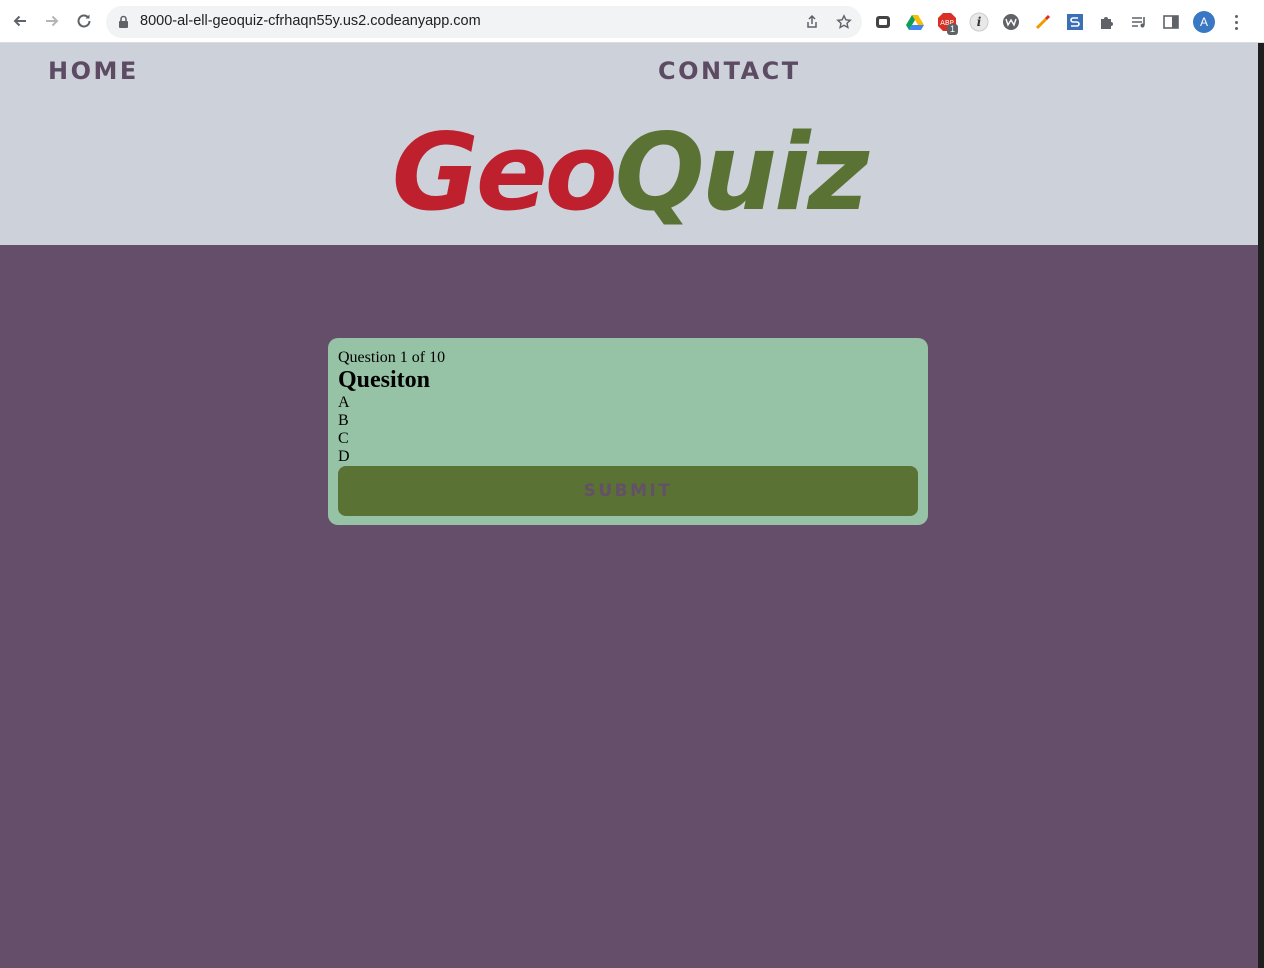  What do you see at coordinates (628, 403) in the screenshot?
I see `answer-option-a: A` at bounding box center [628, 403].